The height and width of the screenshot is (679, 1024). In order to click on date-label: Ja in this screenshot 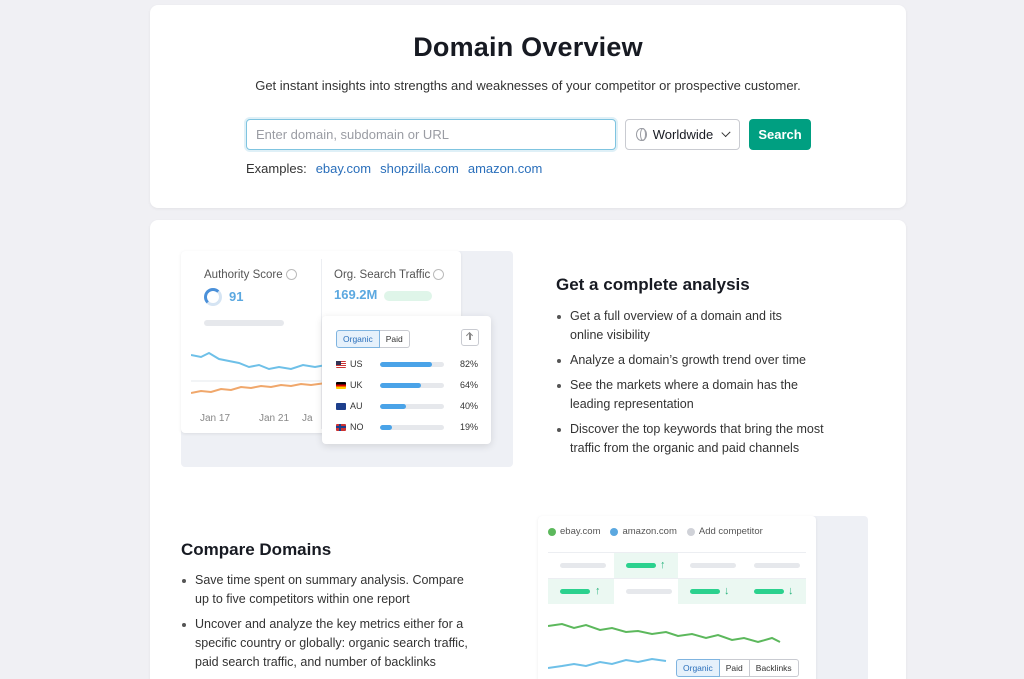, I will do `click(307, 418)`.